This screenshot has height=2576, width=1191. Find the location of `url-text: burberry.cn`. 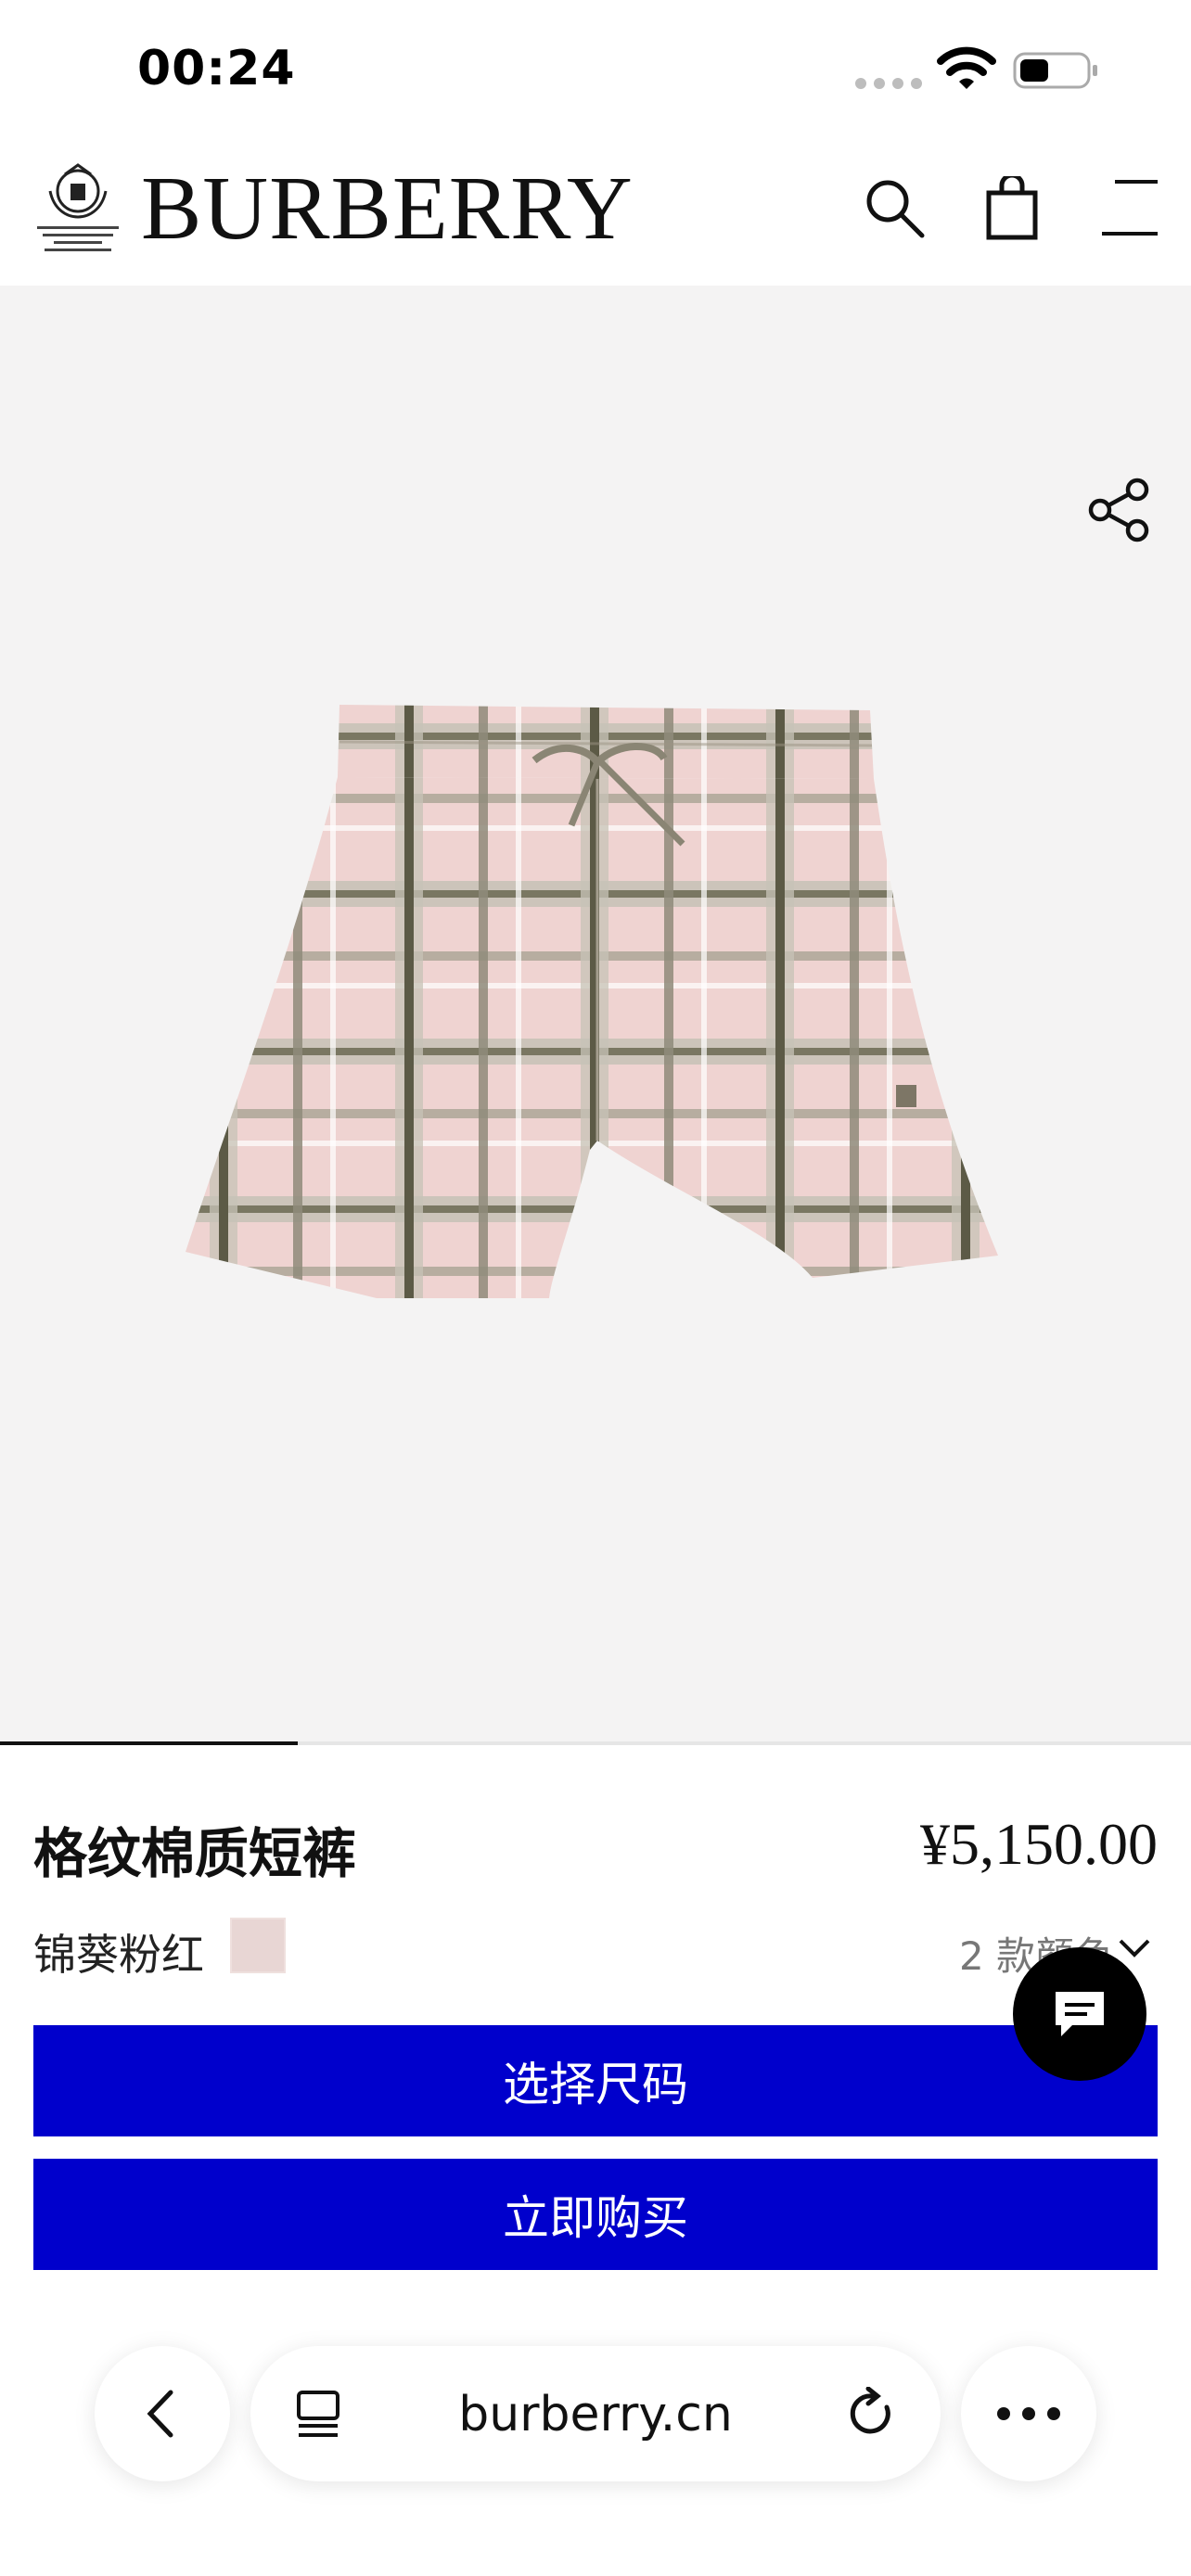

url-text: burberry.cn is located at coordinates (595, 2414).